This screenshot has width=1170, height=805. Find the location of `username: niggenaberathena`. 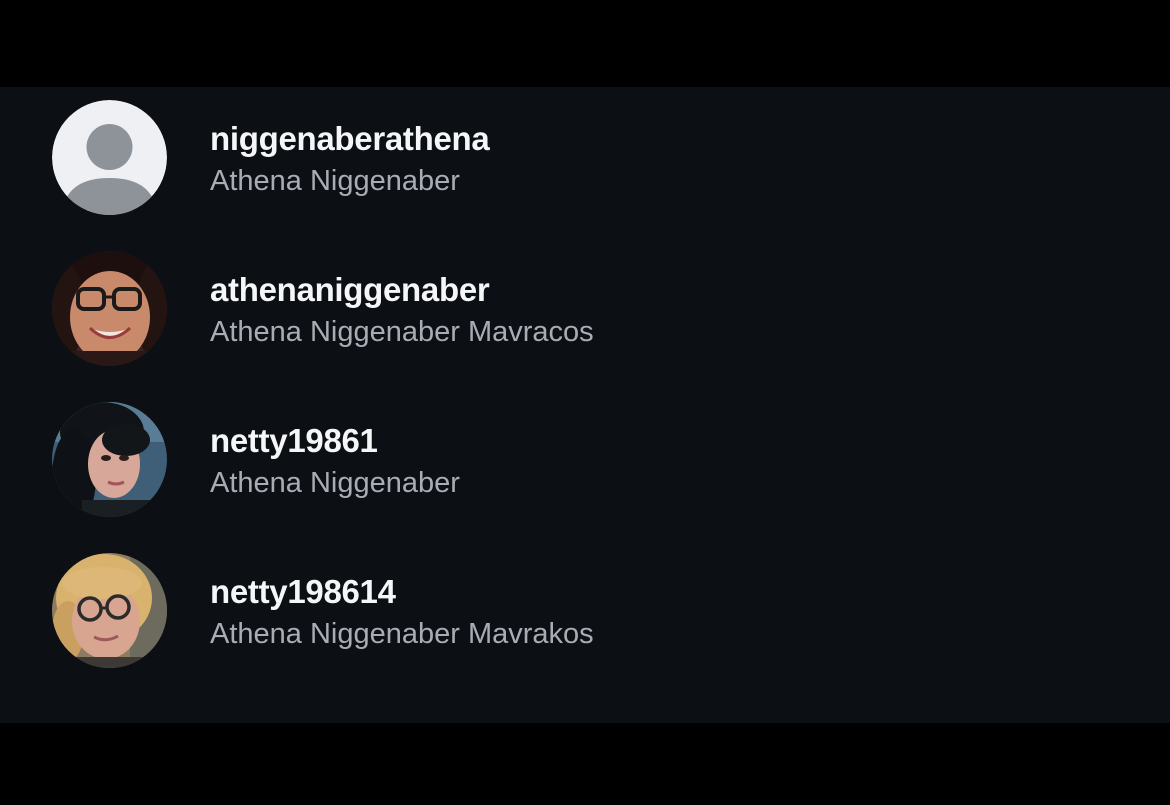

username: niggenaberathena is located at coordinates (350, 138).